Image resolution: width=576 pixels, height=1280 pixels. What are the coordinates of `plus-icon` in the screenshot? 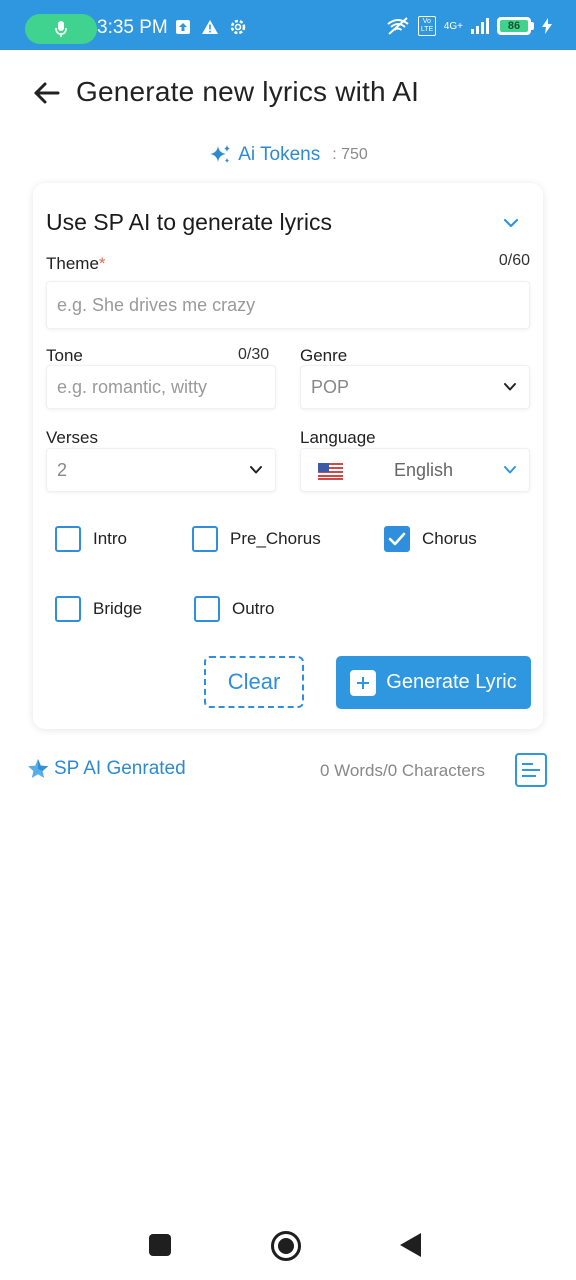 It's located at (363, 682).